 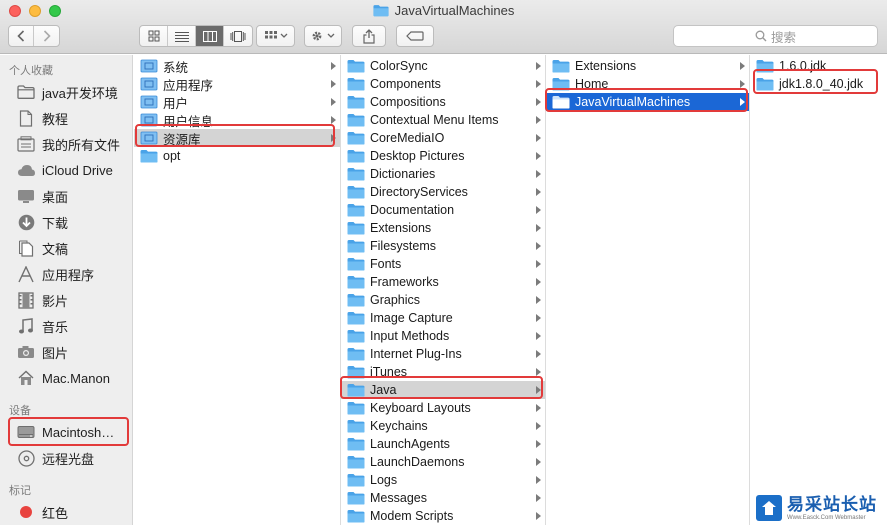 What do you see at coordinates (443, 318) in the screenshot?
I see `col2-item-14: Image Capture` at bounding box center [443, 318].